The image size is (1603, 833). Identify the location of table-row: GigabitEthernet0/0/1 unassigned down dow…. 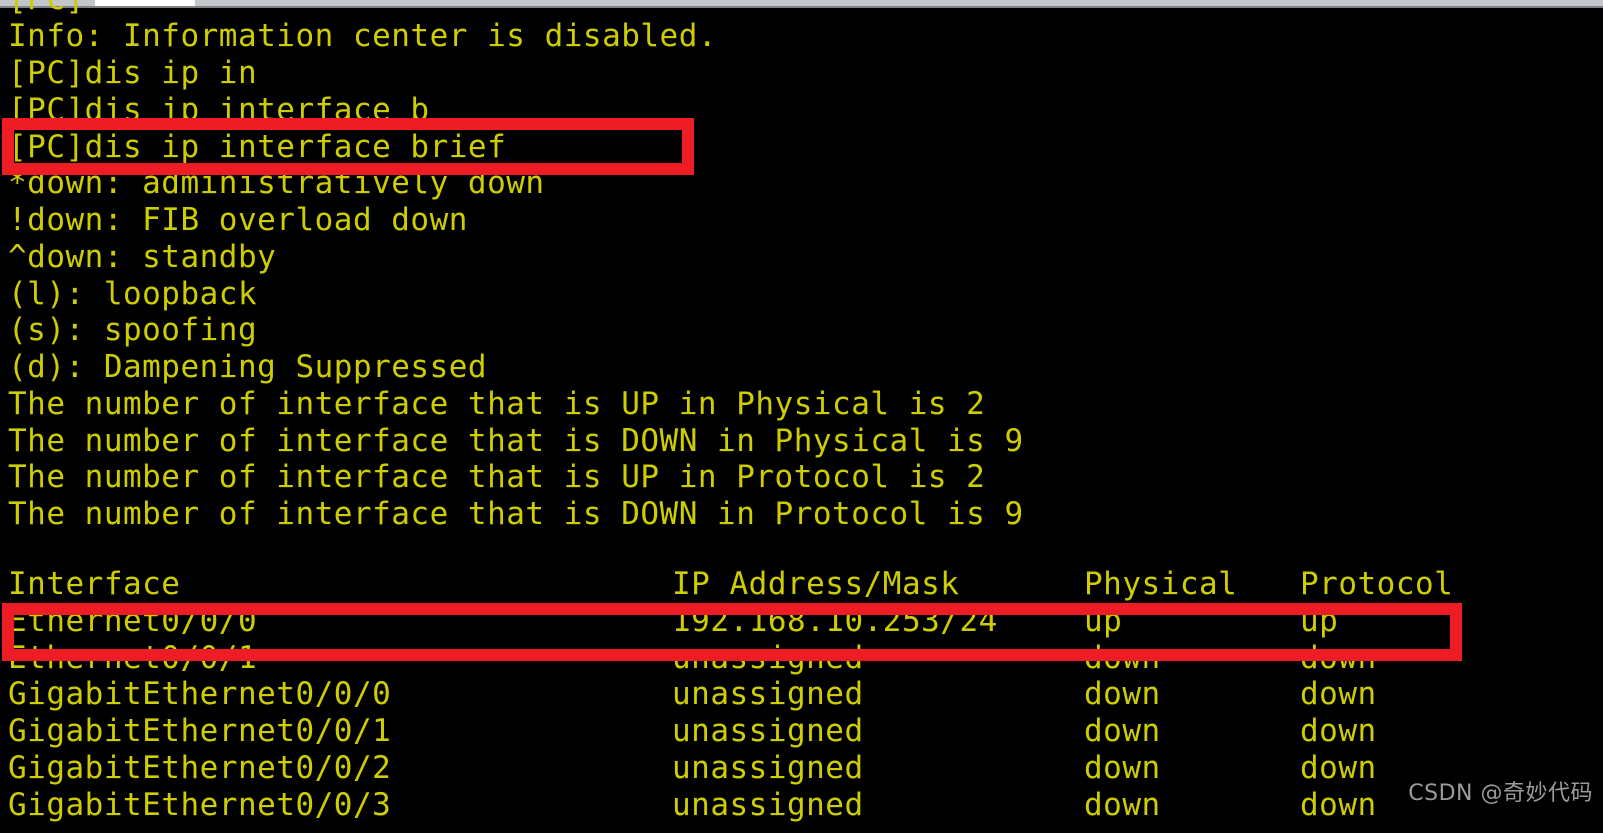
(801, 731).